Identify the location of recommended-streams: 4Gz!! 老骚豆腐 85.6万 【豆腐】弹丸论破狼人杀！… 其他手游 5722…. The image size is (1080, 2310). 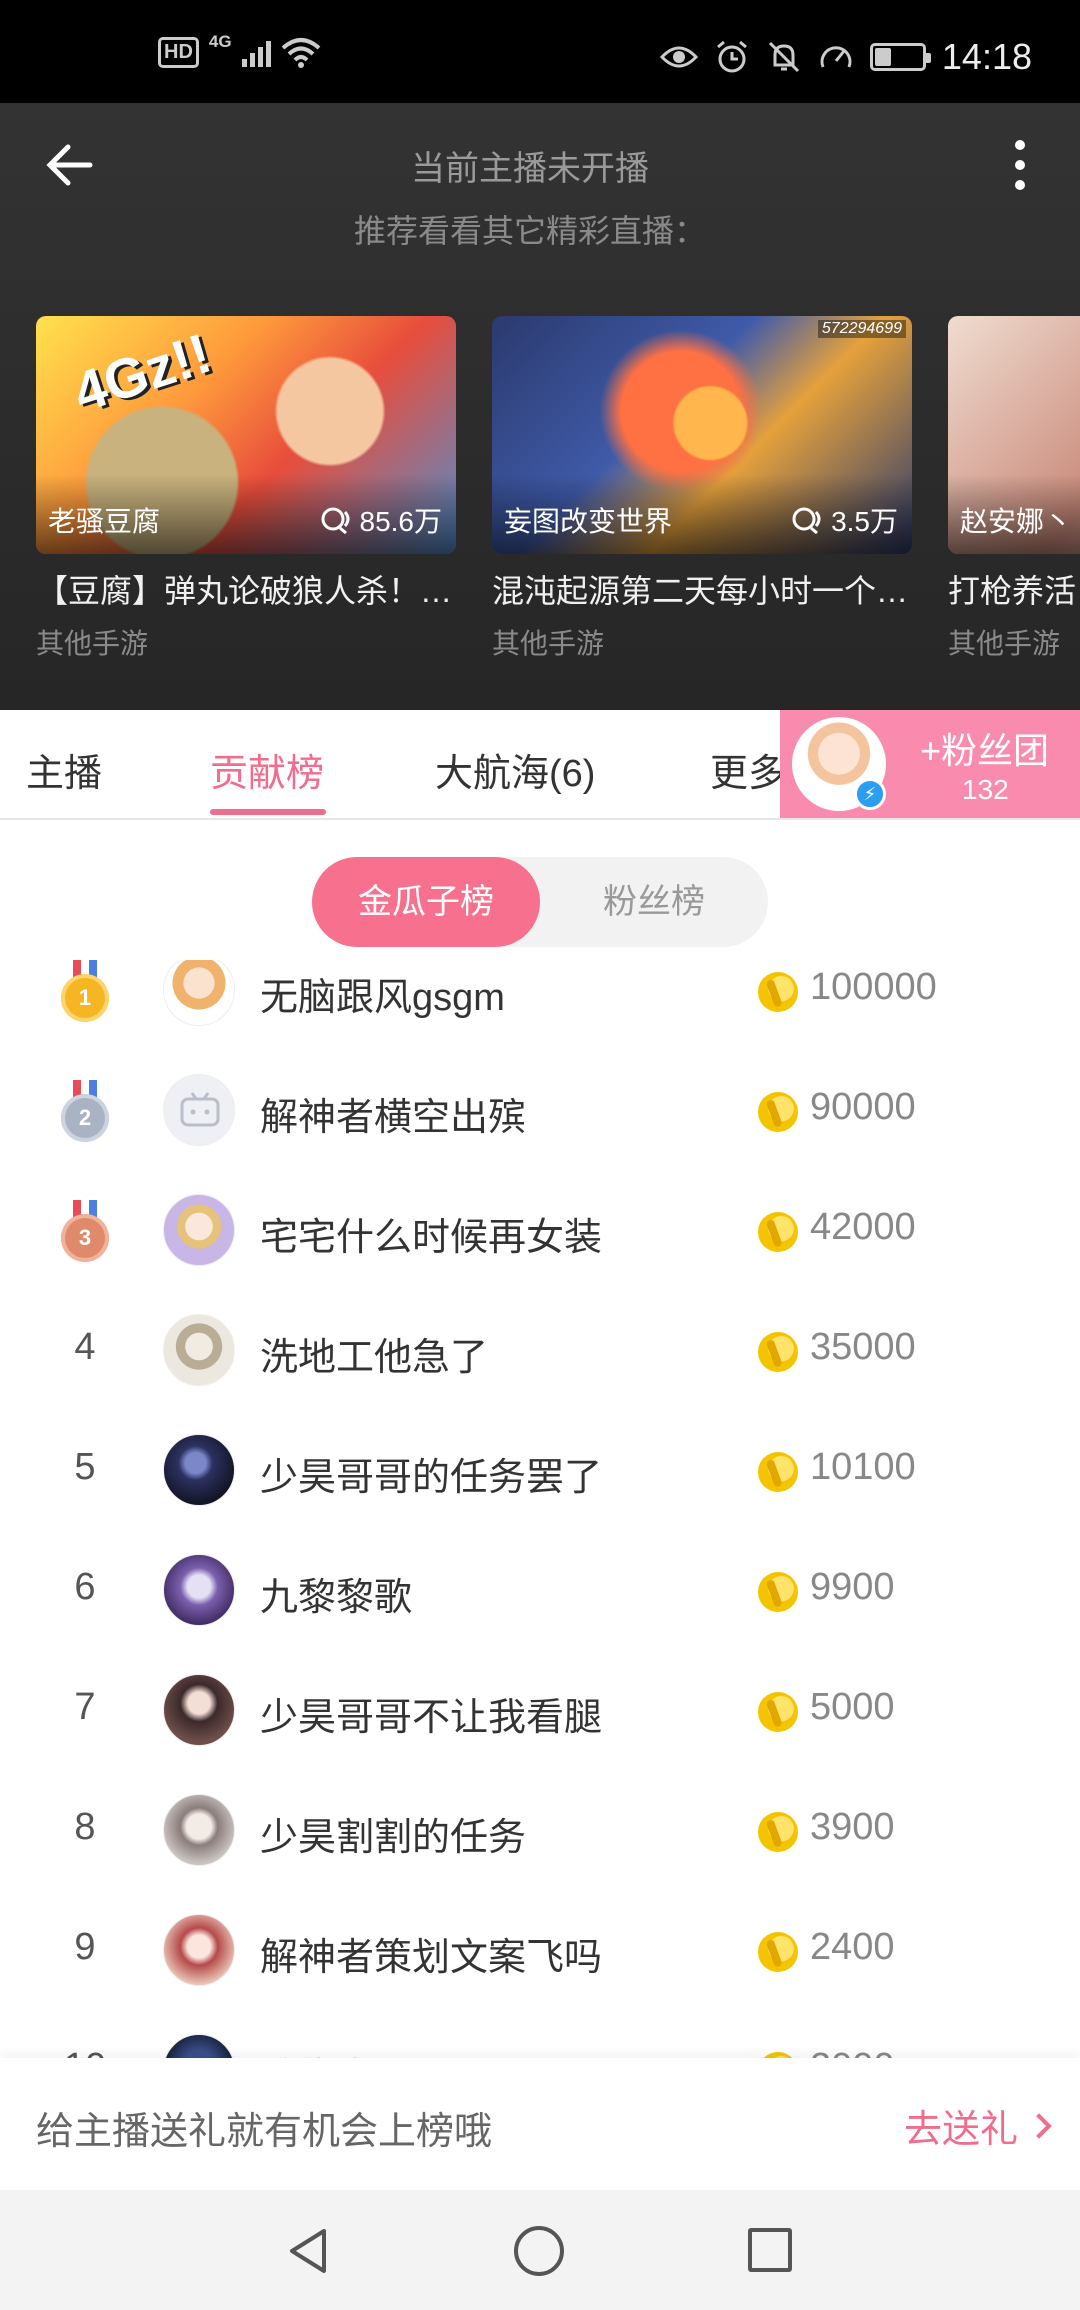
(558, 486).